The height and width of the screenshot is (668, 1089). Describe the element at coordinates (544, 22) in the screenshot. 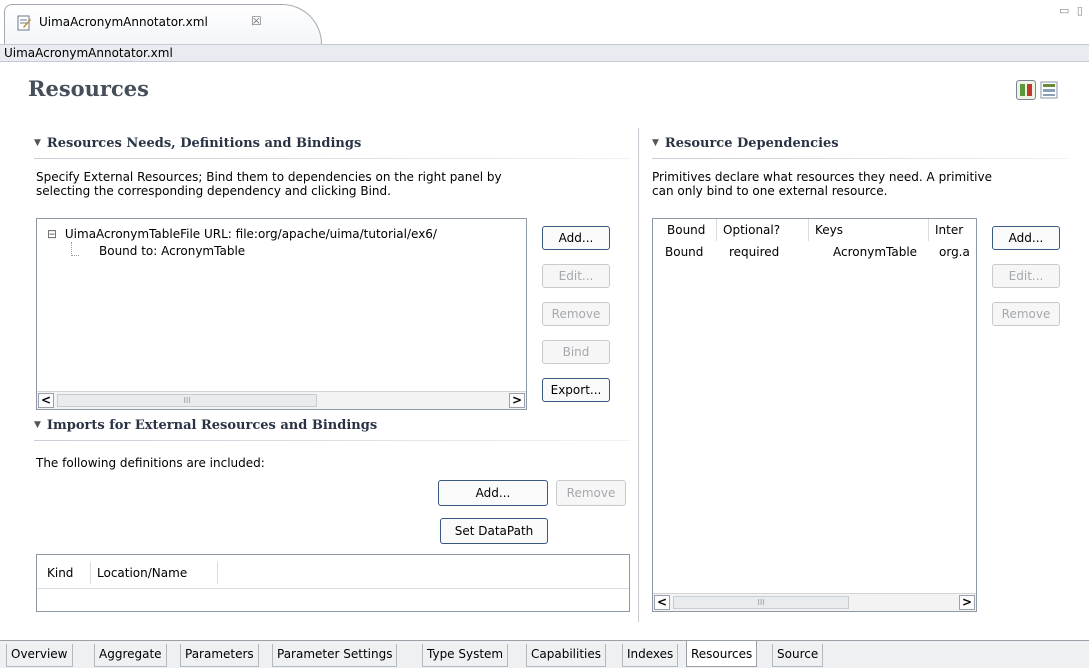

I see `editor-tab-strip: UimaAcronymAnnotator.xml ☒ ▭ ▯` at that location.